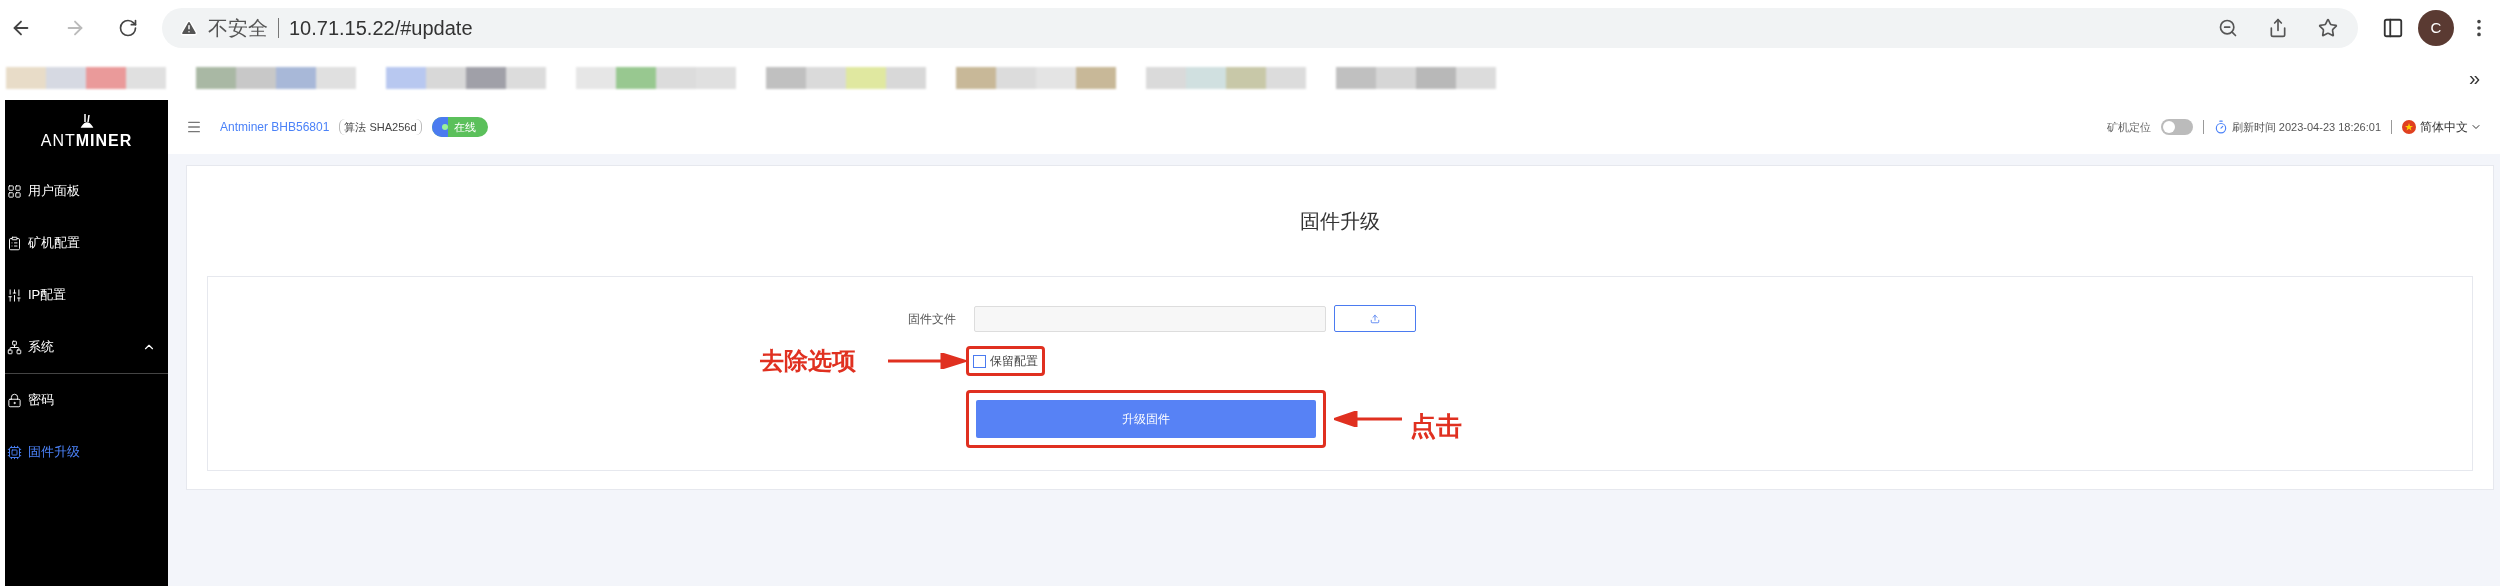 This screenshot has width=2500, height=586. I want to click on miner-name: Antminer BHB56801, so click(275, 127).